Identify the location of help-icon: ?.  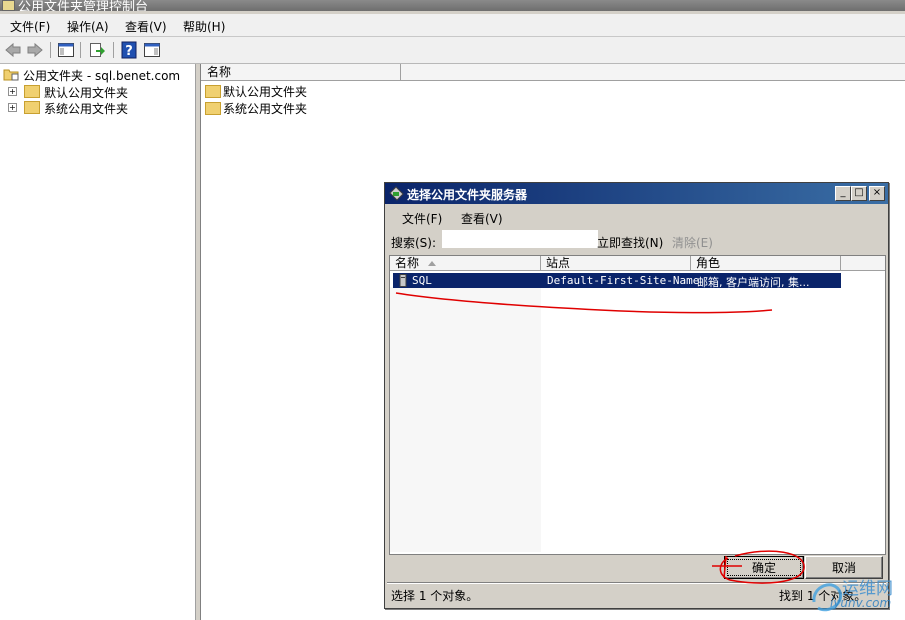
(129, 50).